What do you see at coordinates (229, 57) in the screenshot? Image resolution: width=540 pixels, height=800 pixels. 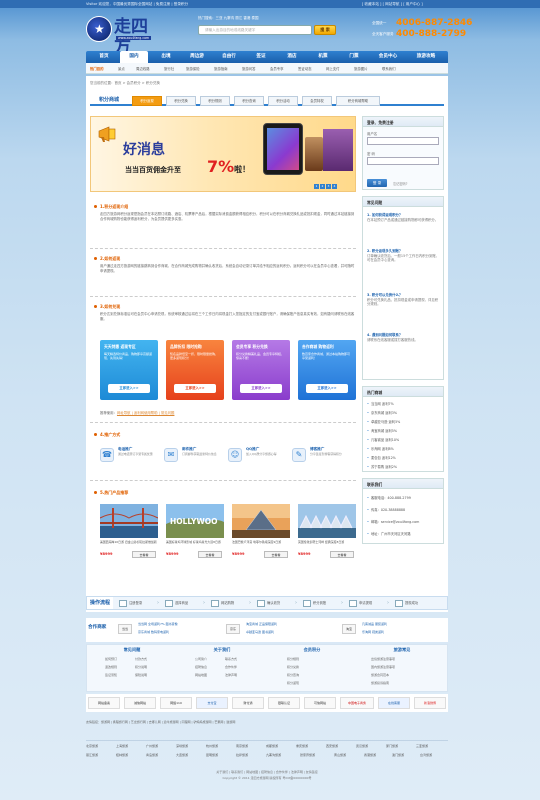 I see `nav-item: 自由行` at bounding box center [229, 57].